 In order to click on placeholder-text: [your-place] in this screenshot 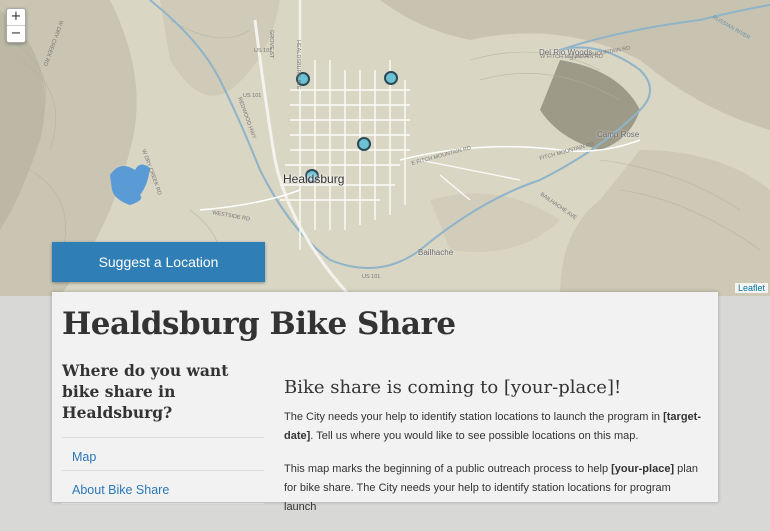, I will do `click(643, 469)`.